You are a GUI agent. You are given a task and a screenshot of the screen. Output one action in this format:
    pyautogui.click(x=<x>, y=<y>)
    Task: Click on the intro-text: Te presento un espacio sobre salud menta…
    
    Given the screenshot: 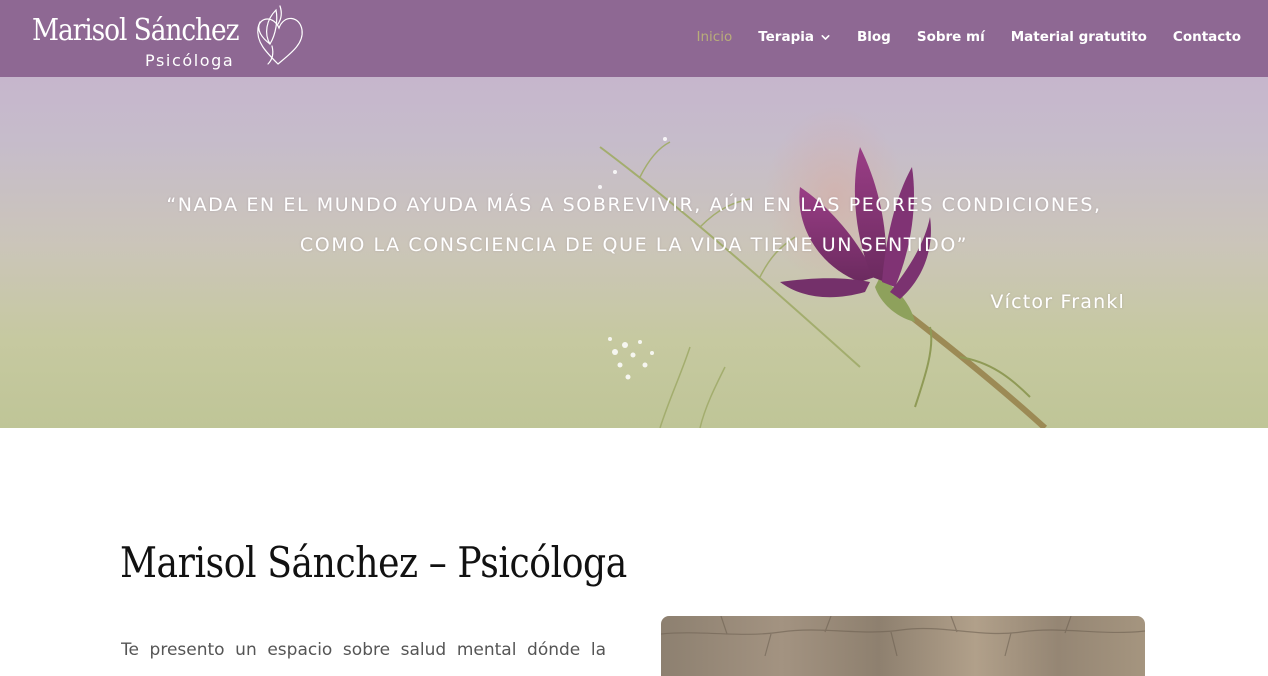 What is the action you would take?
    pyautogui.click(x=363, y=650)
    